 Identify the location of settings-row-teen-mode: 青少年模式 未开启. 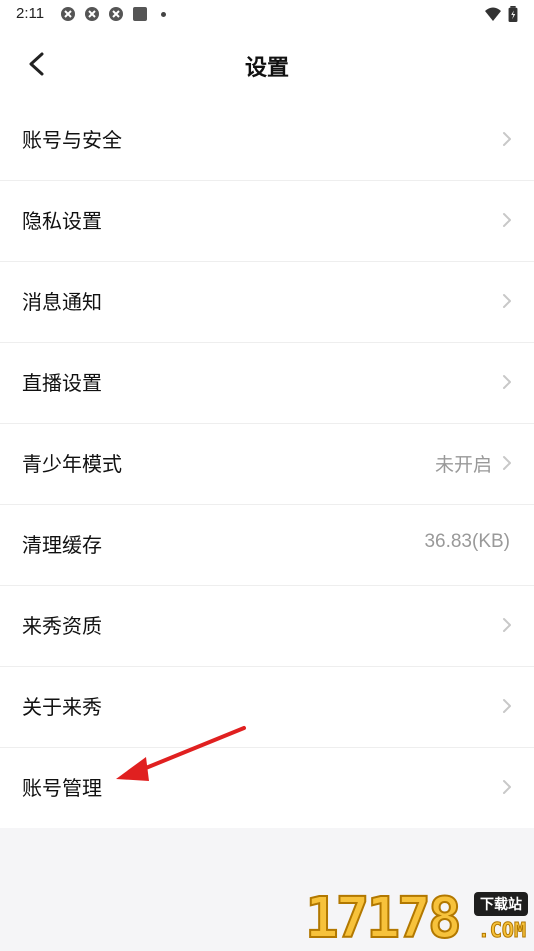
(267, 464).